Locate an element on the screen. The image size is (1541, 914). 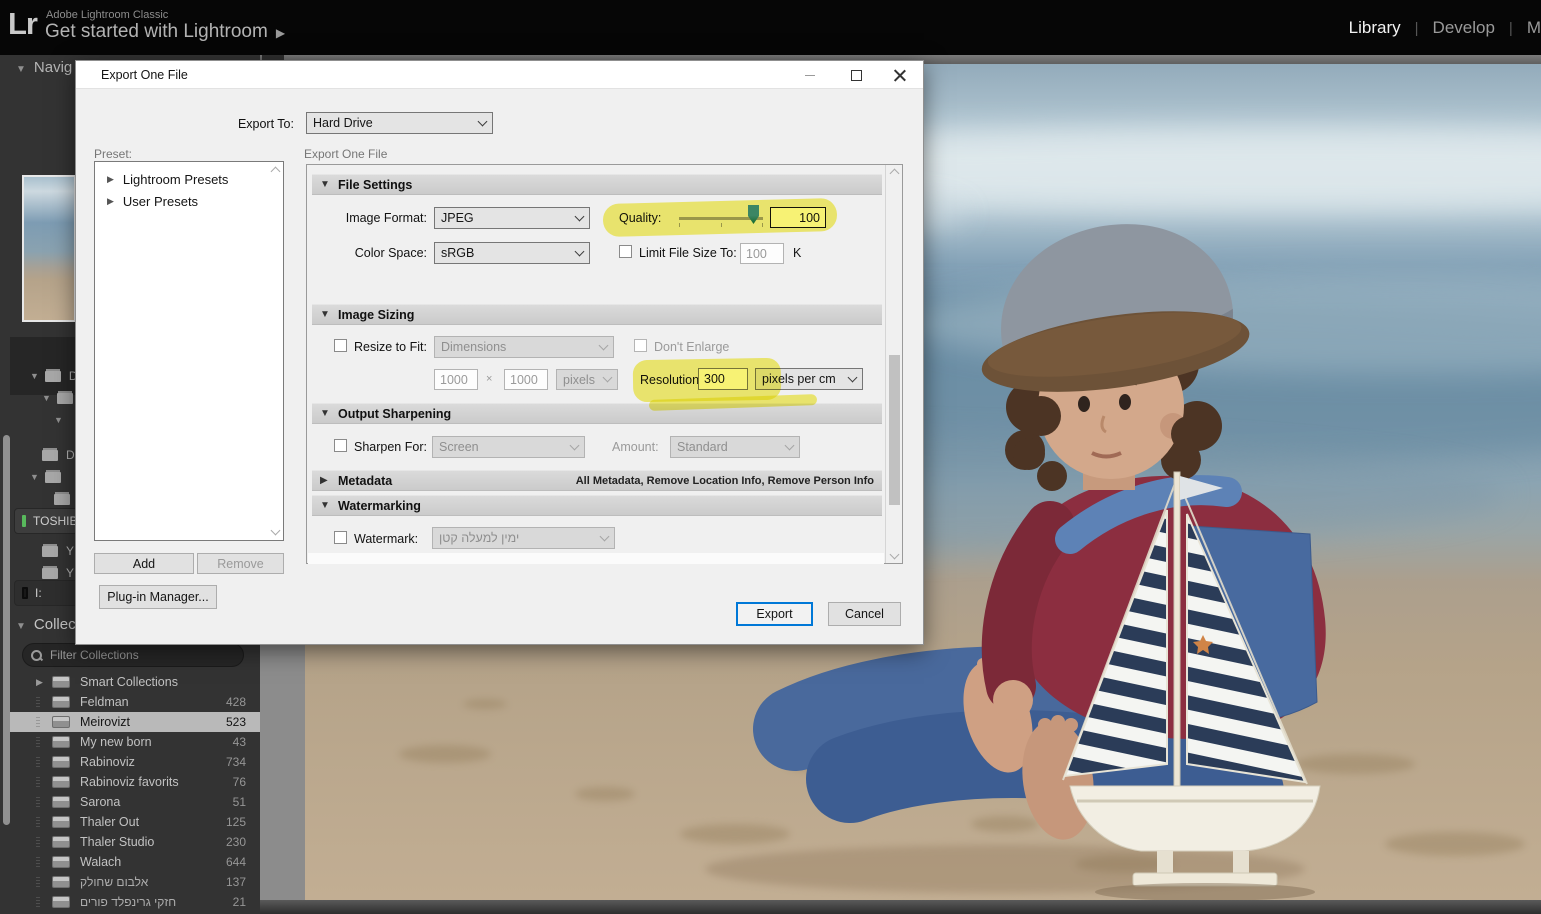
settings-scrollbar is located at coordinates (893, 364).